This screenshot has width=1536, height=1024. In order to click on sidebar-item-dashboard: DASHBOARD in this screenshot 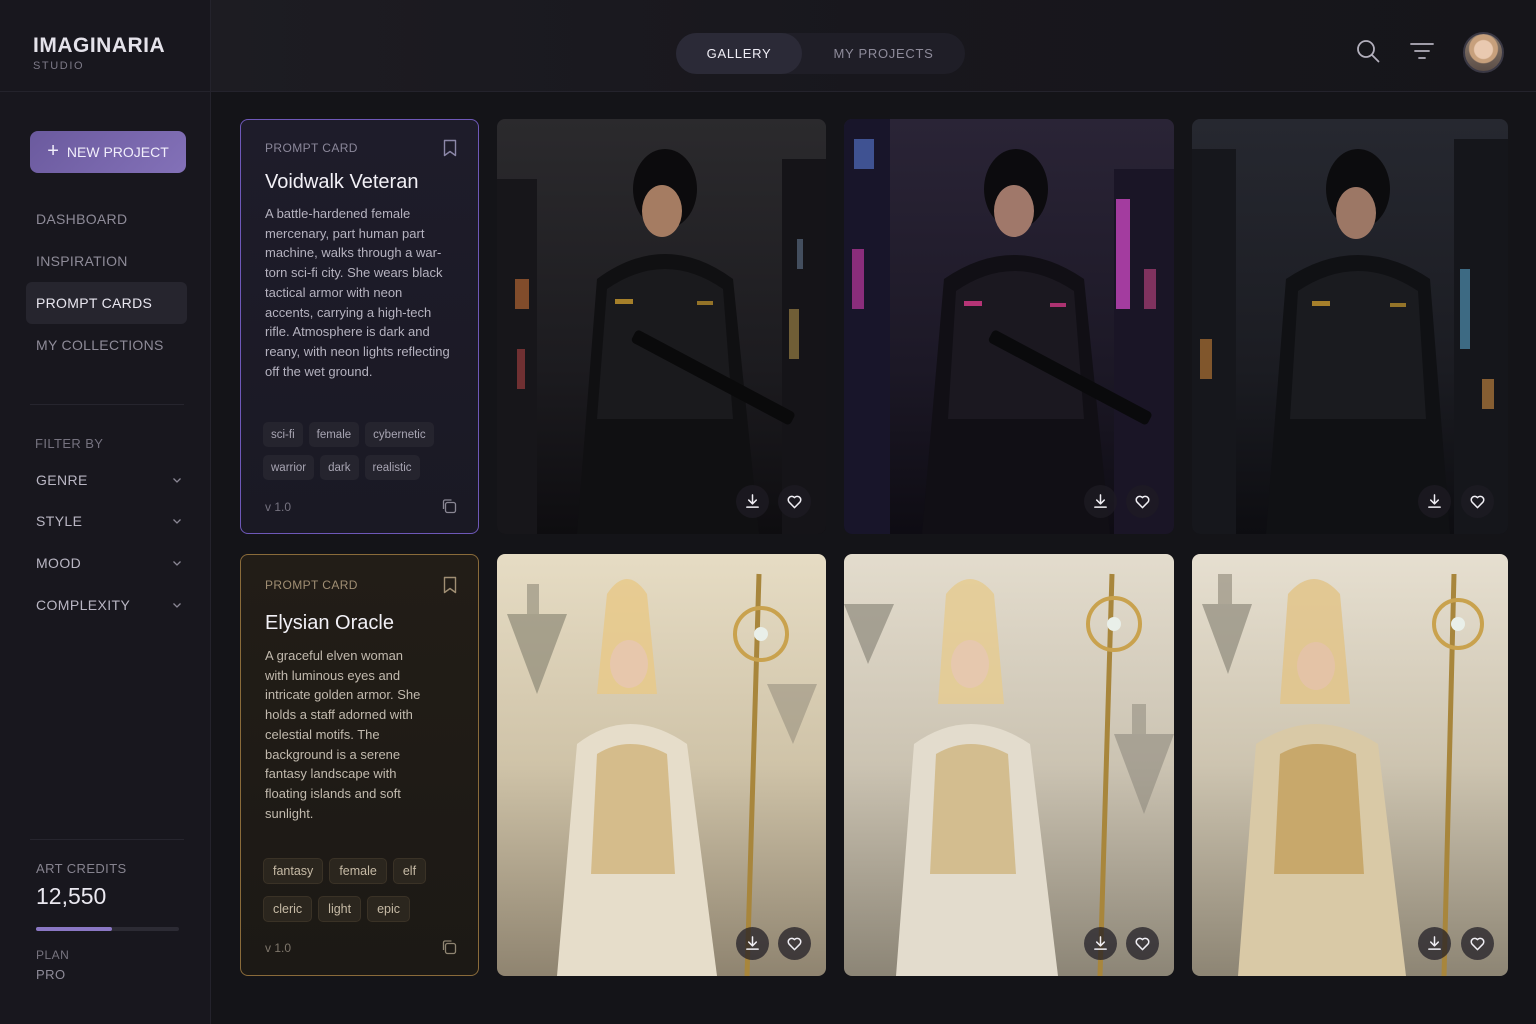, I will do `click(106, 219)`.